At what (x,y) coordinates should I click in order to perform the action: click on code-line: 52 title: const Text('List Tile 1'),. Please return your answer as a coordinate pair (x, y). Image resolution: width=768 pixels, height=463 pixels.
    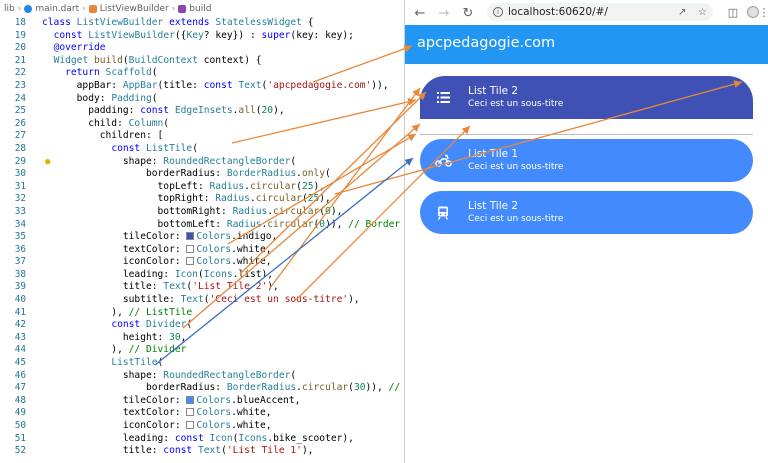
    Looking at the image, I should click on (202, 451).